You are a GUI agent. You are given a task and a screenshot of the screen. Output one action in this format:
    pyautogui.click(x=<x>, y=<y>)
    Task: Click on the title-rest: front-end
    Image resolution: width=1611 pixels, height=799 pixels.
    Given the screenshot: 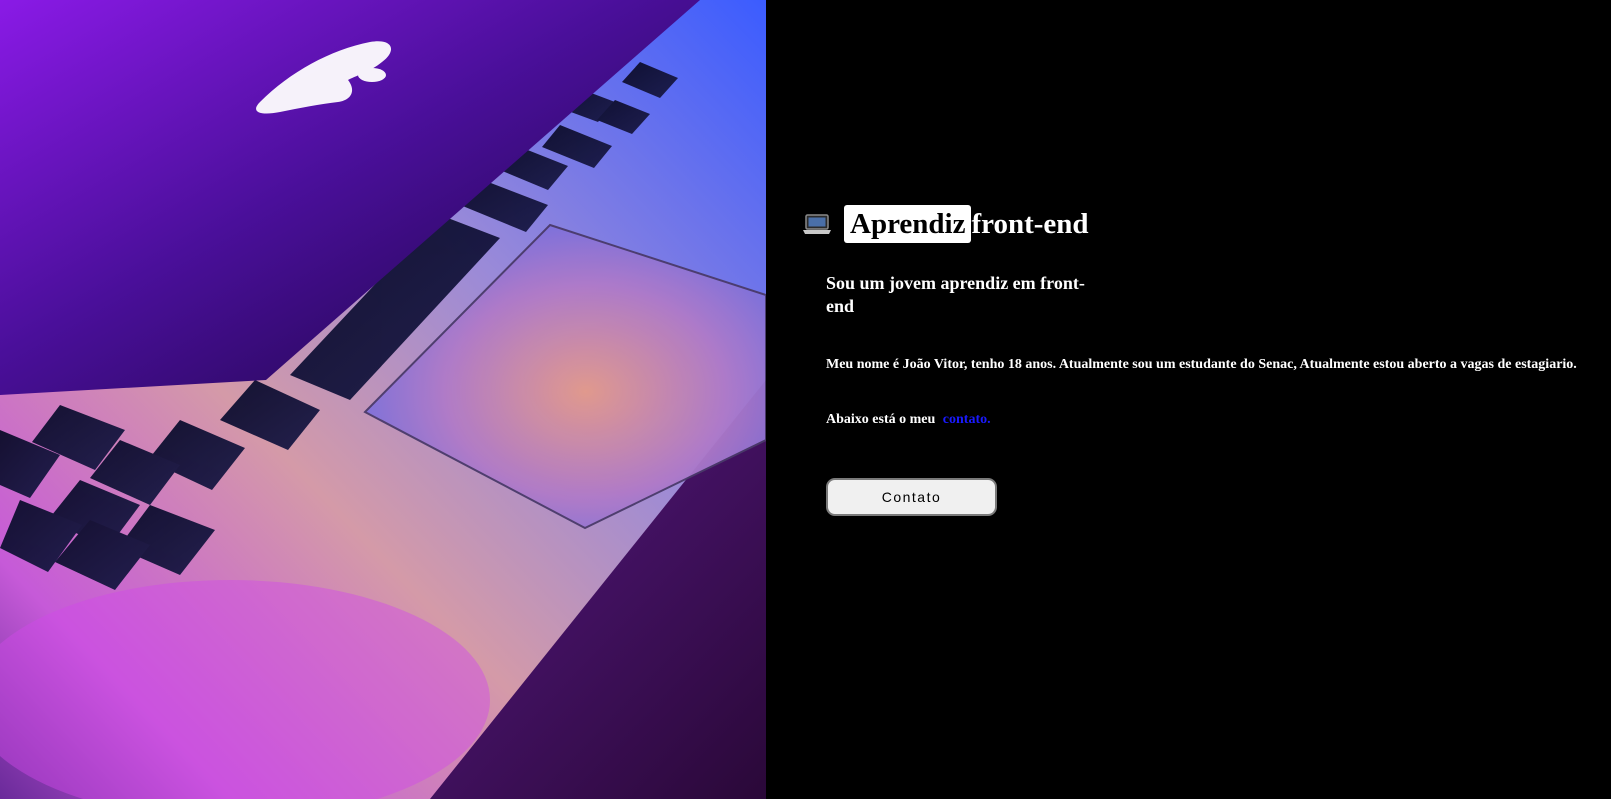 What is the action you would take?
    pyautogui.click(x=1030, y=224)
    